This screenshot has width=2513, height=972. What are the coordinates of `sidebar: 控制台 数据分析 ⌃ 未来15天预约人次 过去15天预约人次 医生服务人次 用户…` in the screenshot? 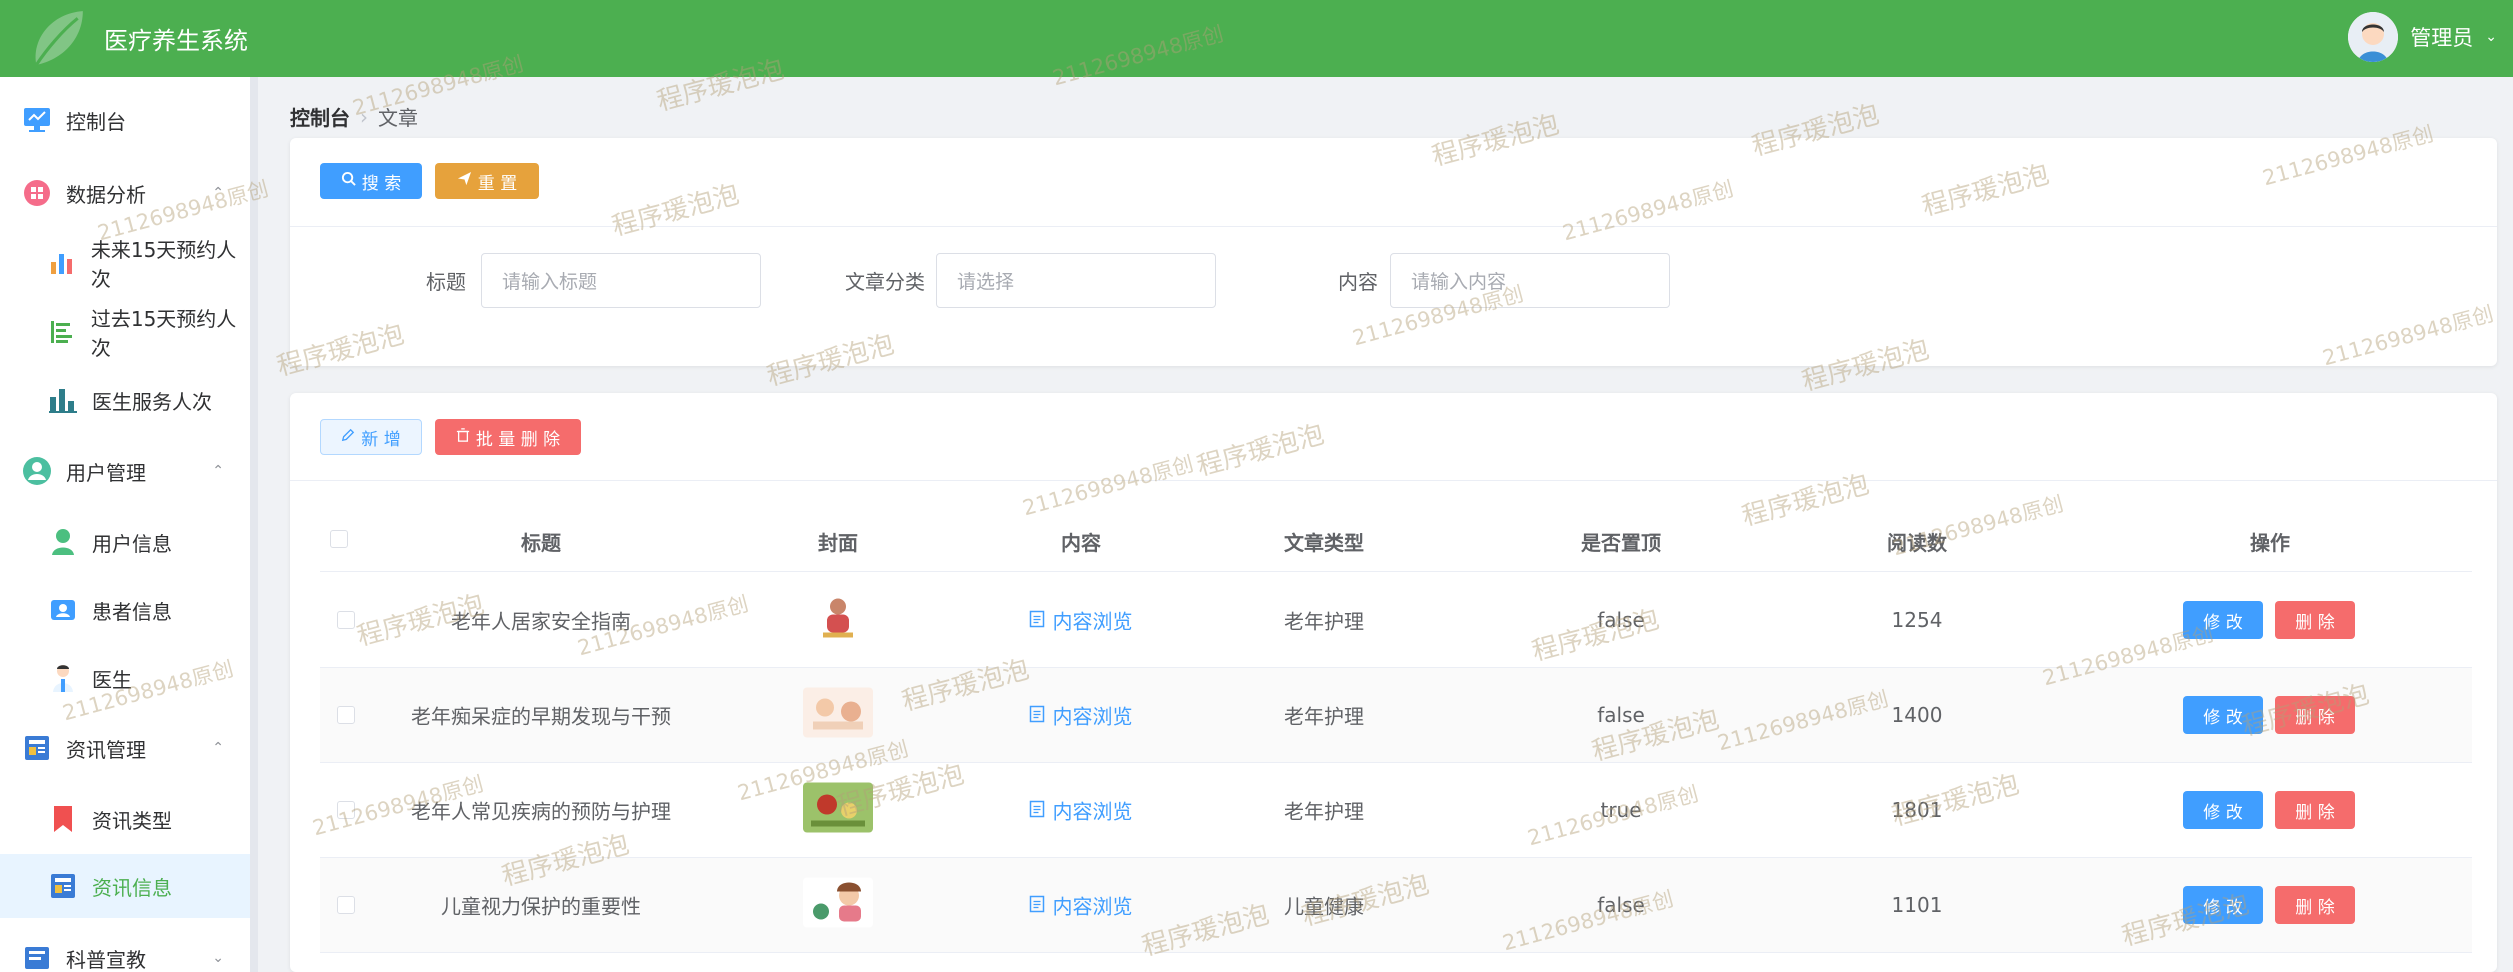 It's located at (129, 524).